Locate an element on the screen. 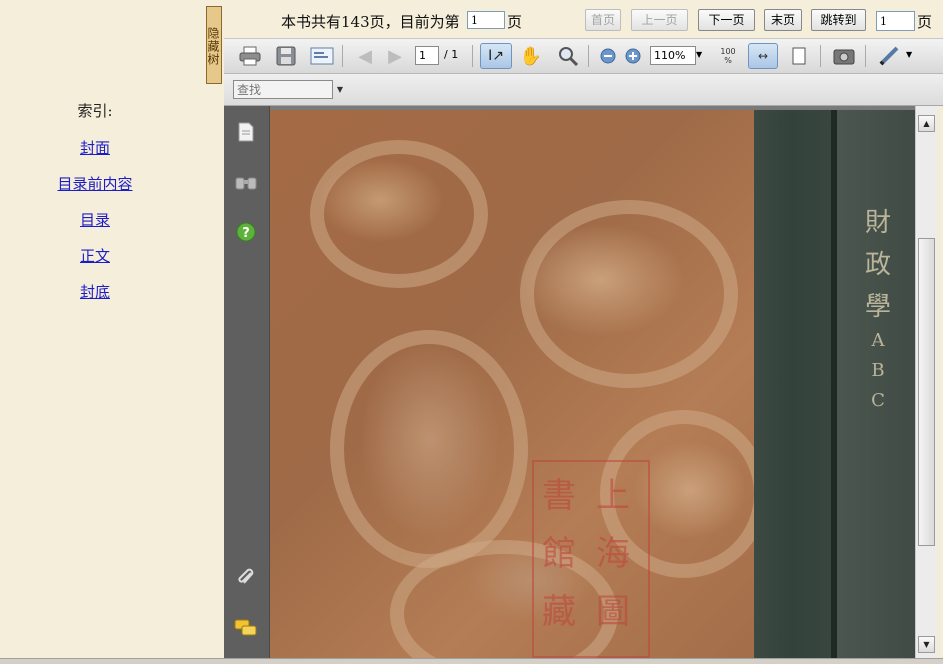  pen-dropdown-icon: ▼ is located at coordinates (909, 54).